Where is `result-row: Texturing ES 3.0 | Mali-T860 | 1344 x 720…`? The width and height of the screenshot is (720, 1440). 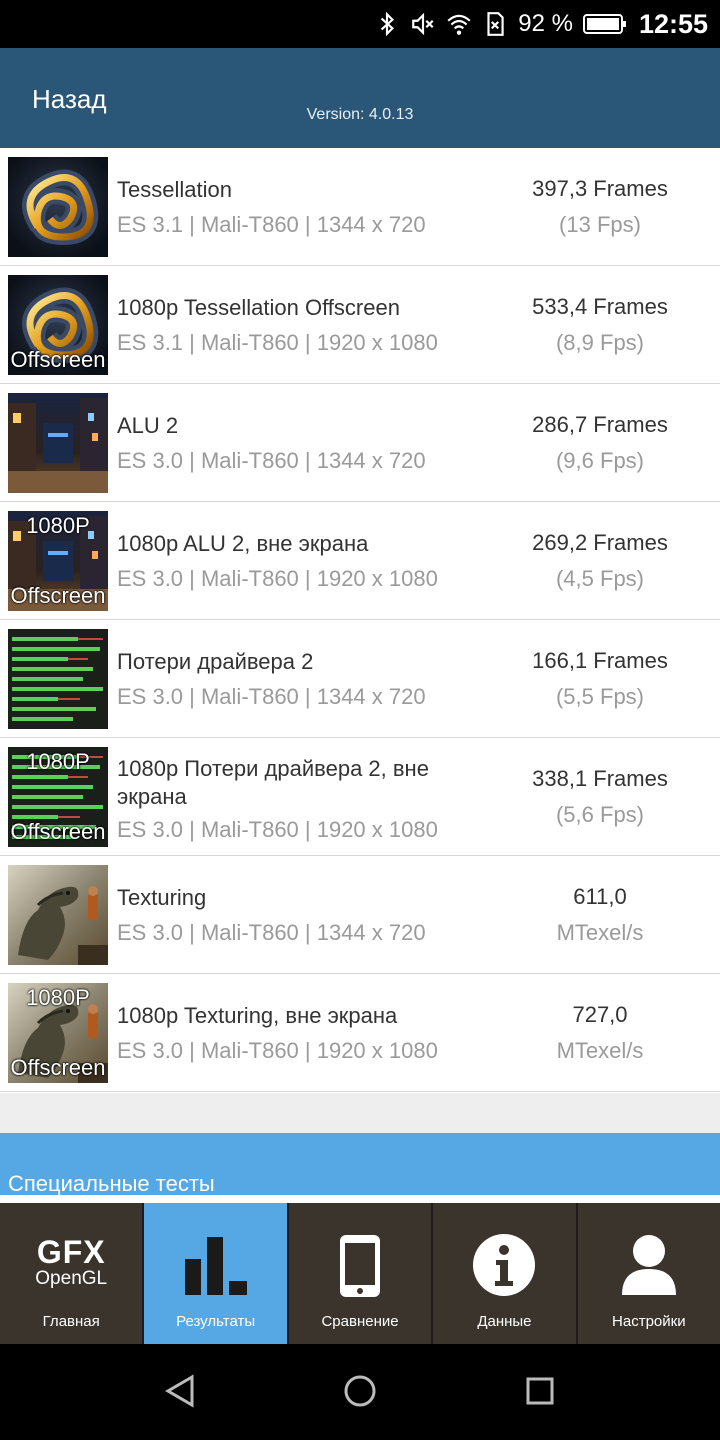
result-row: Texturing ES 3.0 | Mali-T860 | 1344 x 720… is located at coordinates (360, 915).